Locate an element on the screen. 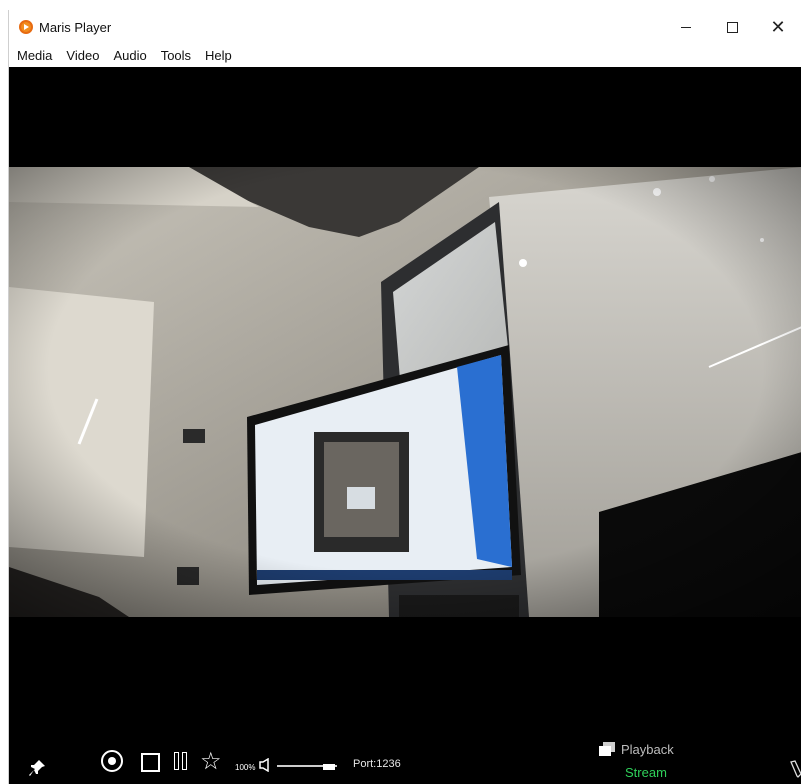  maximize-icon is located at coordinates (732, 27).